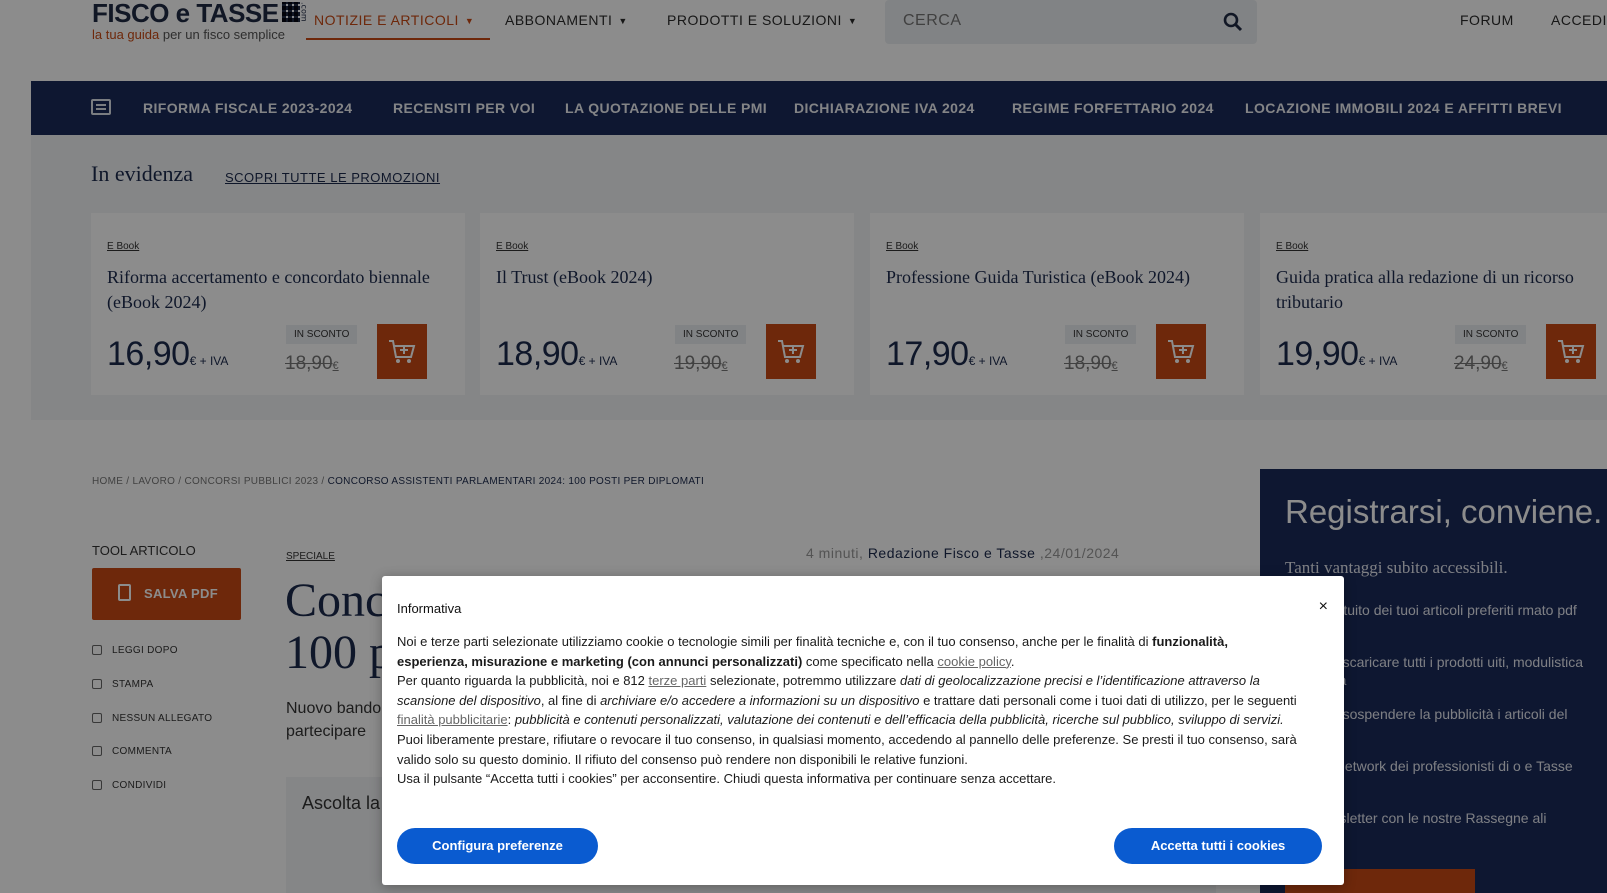 The width and height of the screenshot is (1607, 893). I want to click on accept-all-cookies-button: Accetta tutti i cookies, so click(1218, 846).